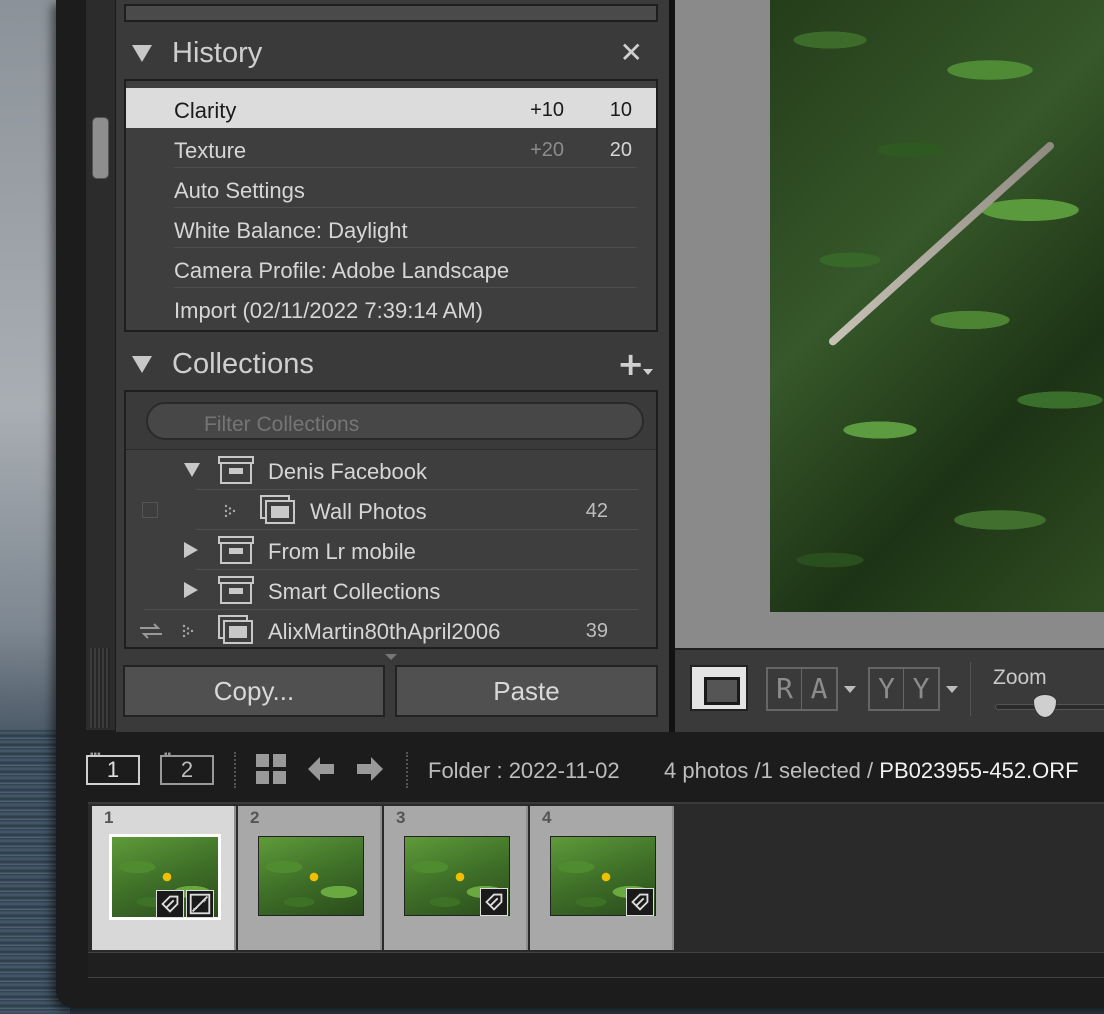  What do you see at coordinates (354, 591) in the screenshot?
I see `collection-name: Smart Collections` at bounding box center [354, 591].